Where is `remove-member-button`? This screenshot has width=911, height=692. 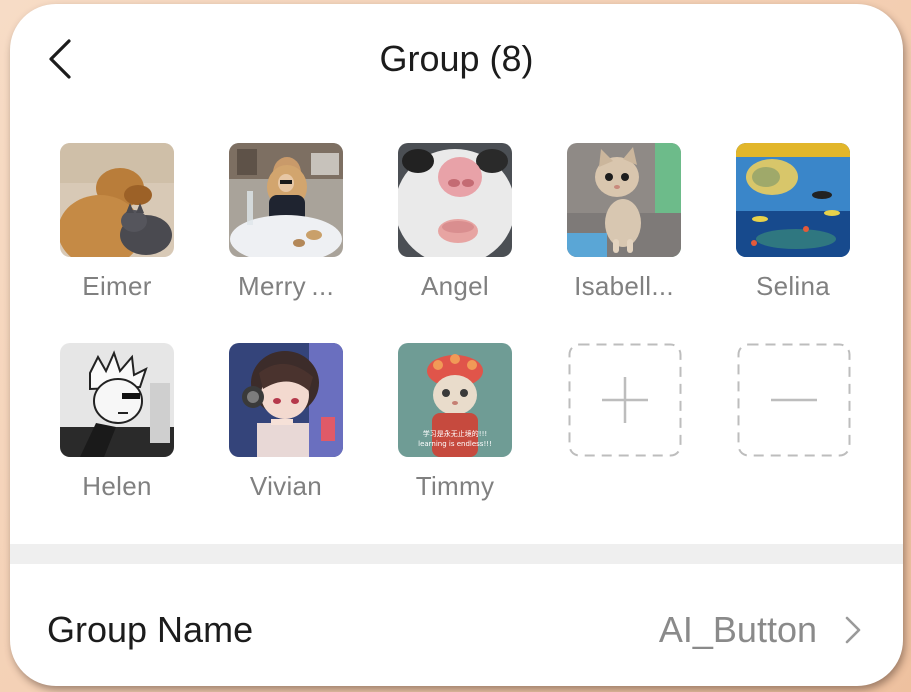 remove-member-button is located at coordinates (794, 400).